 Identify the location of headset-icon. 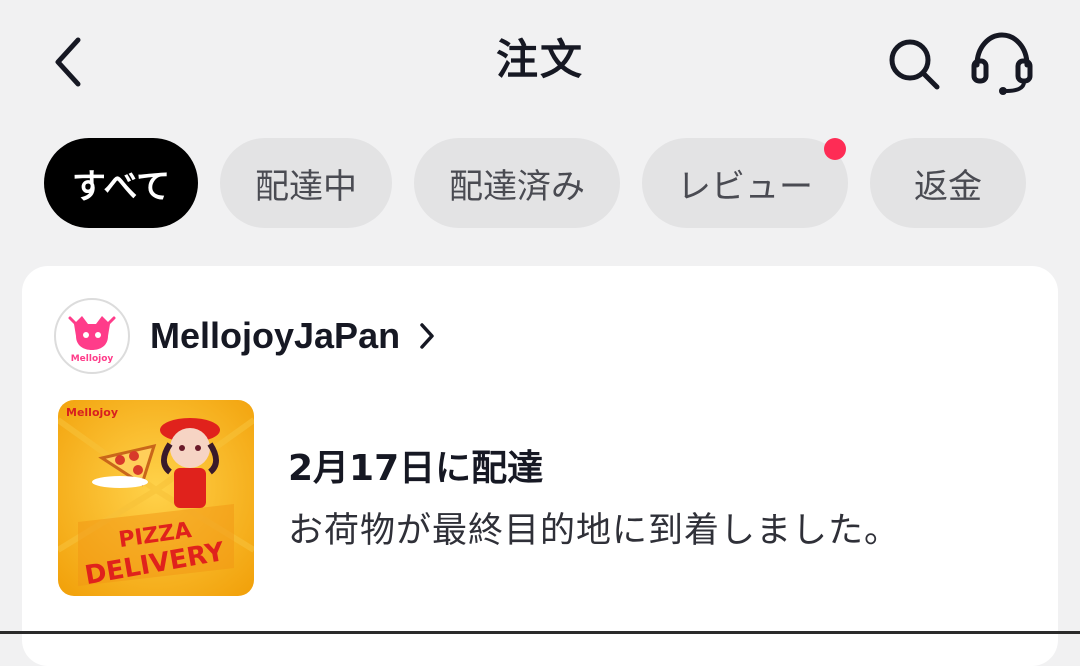
(1002, 63).